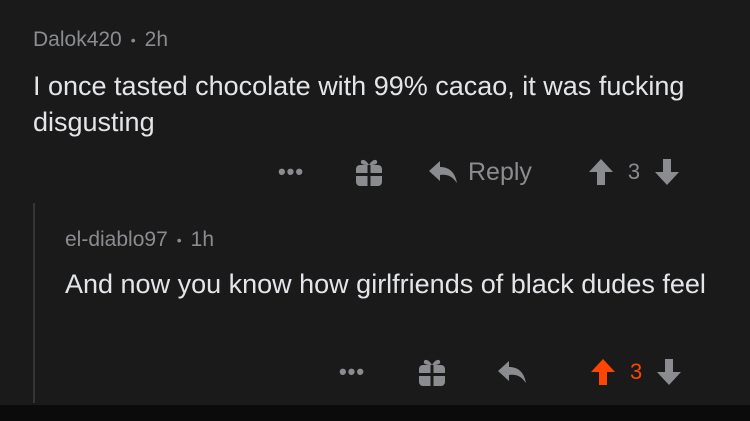 The height and width of the screenshot is (421, 750). I want to click on reply-button: Reply, so click(480, 172).